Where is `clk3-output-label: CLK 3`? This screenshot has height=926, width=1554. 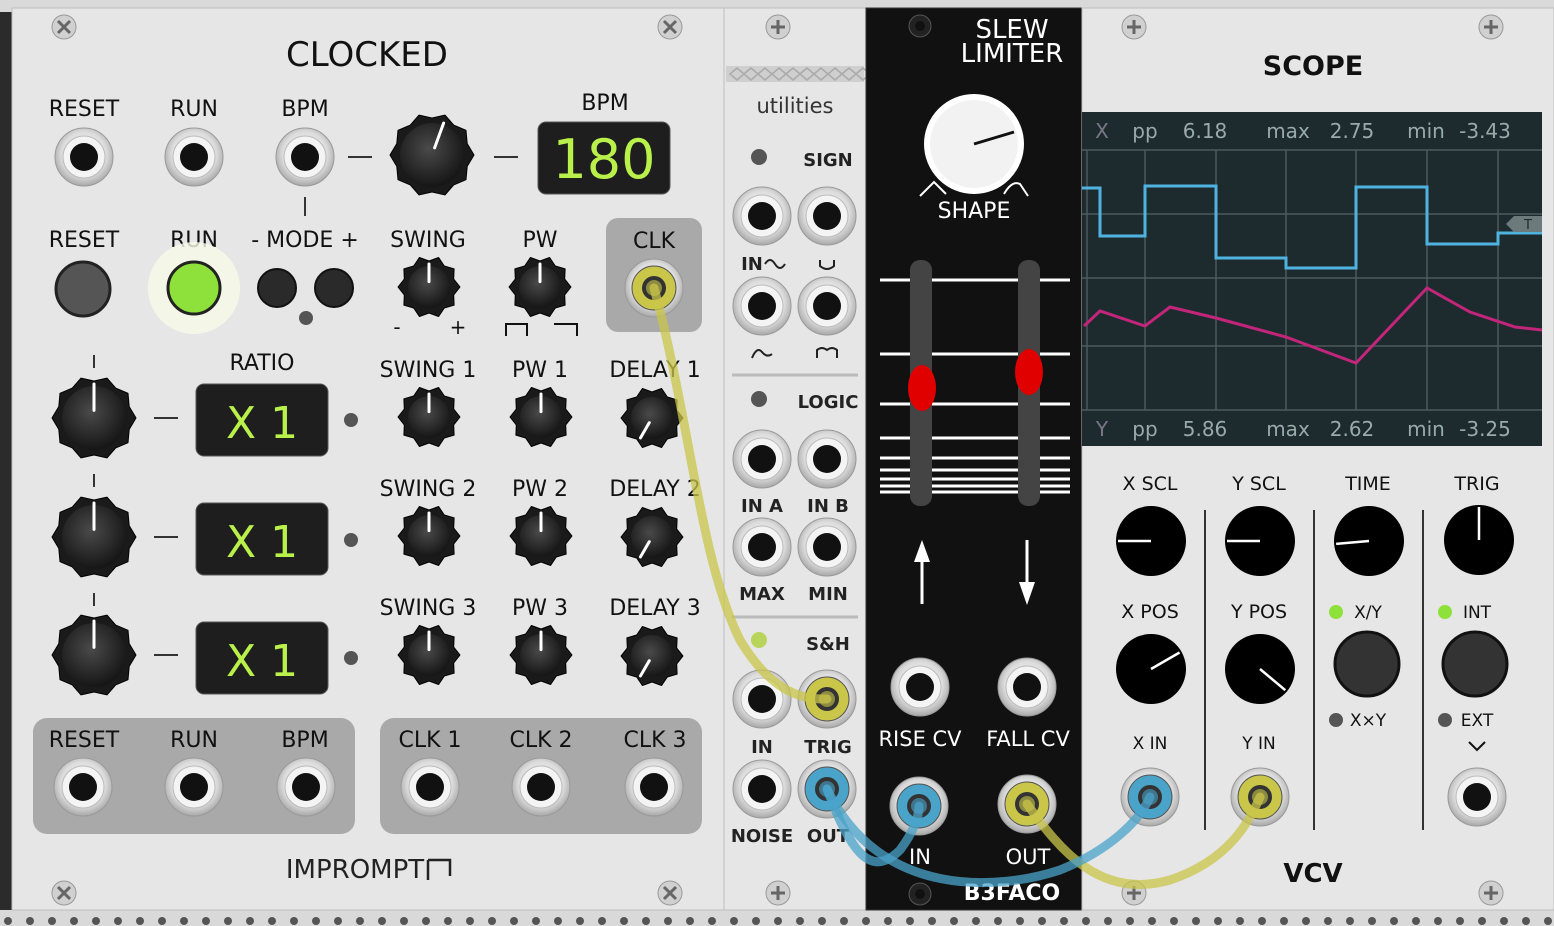
clk3-output-label: CLK 3 is located at coordinates (654, 740).